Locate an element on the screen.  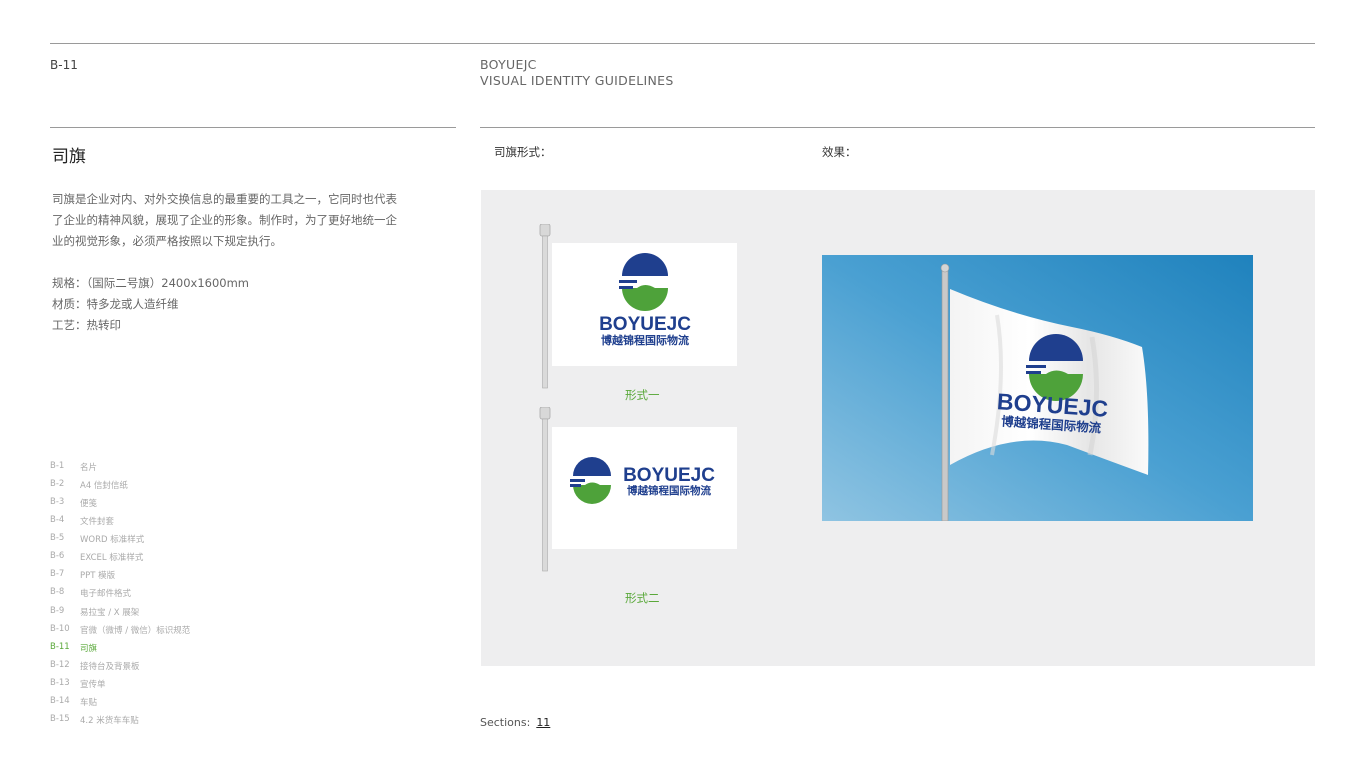
spec-size: 规格：（国际二号旗）2400x1600mm is located at coordinates (150, 283).